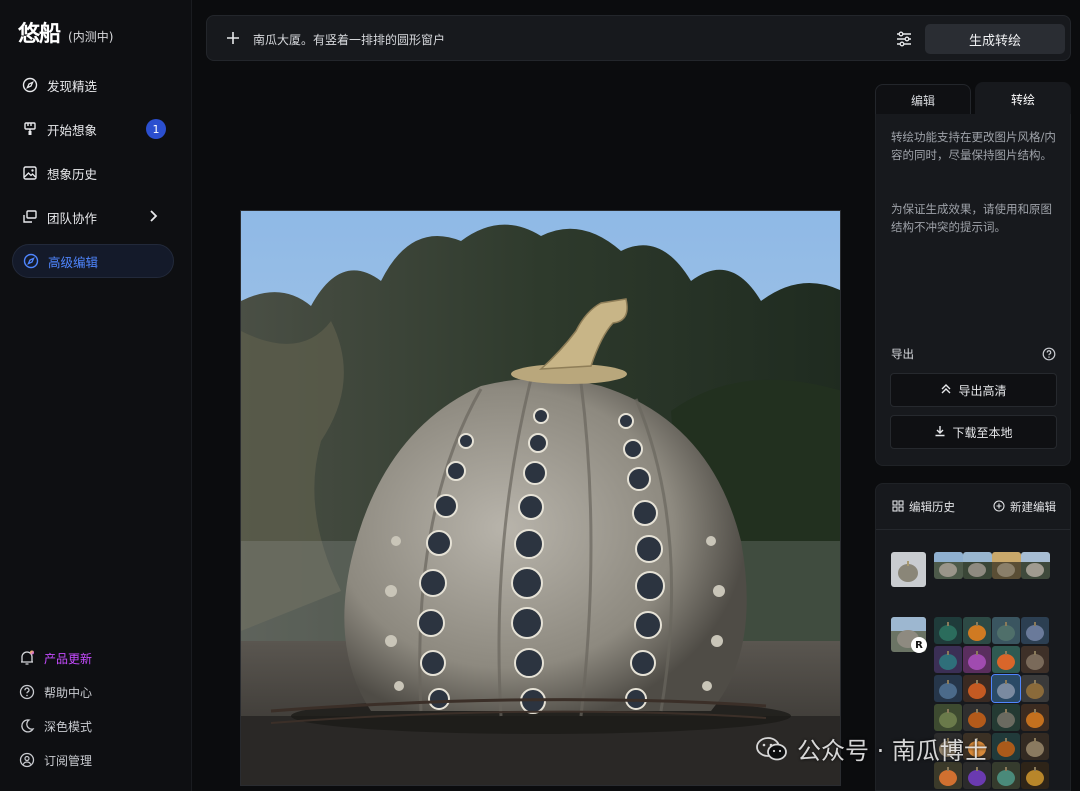  Describe the element at coordinates (98, 760) in the screenshot. I see `sidebar-item-subscription: 订阅管理` at that location.